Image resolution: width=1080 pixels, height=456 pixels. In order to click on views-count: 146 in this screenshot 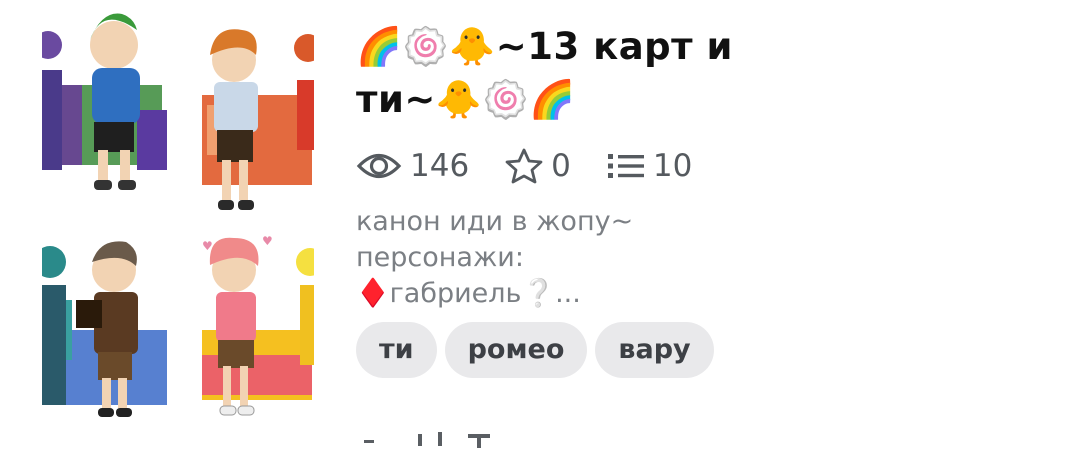, I will do `click(440, 166)`.